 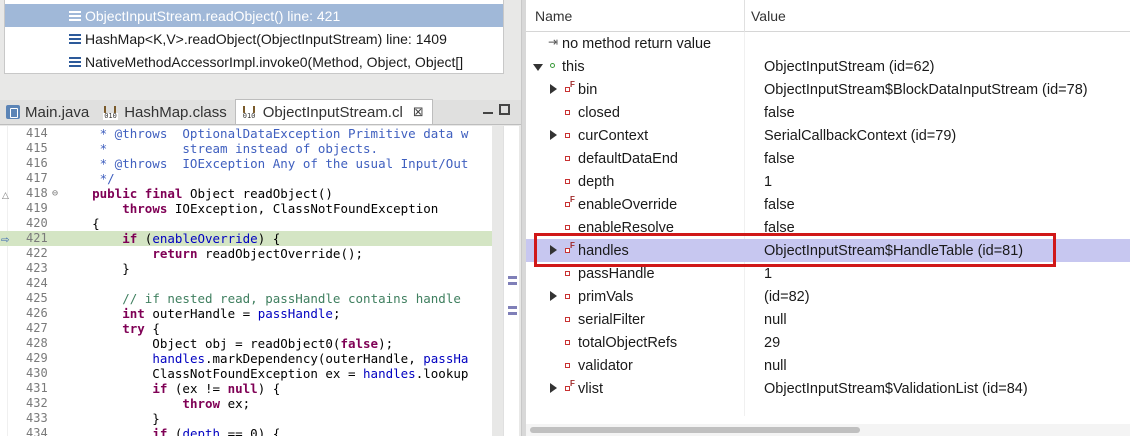 I want to click on code-text: if (depth == 0) {, so click(x=216, y=431).